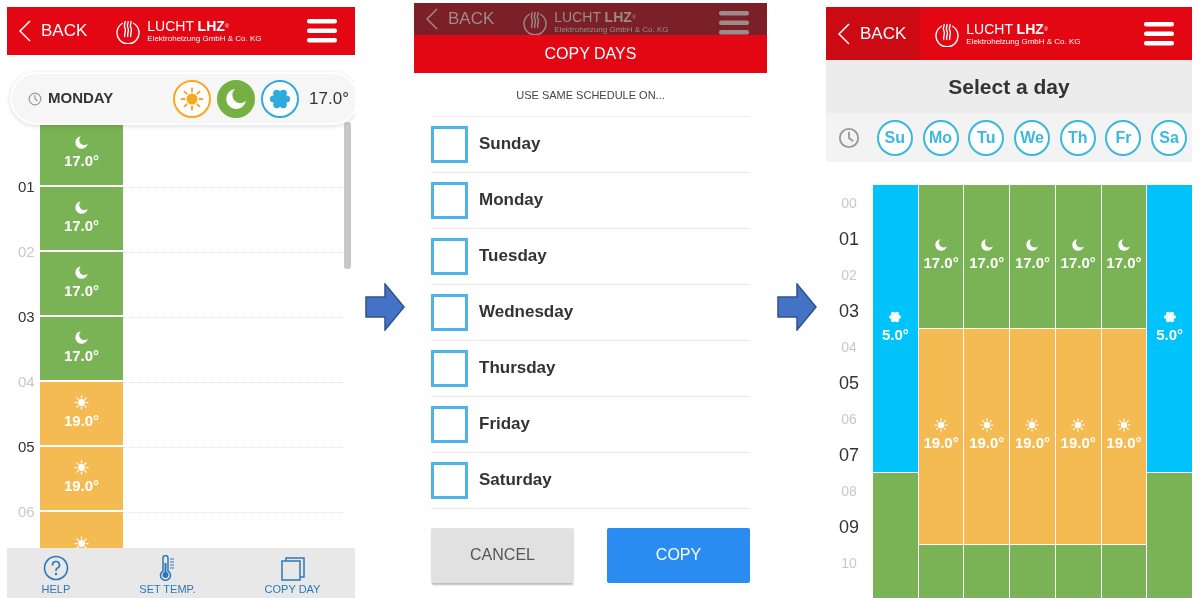 This screenshot has height=598, width=1203. Describe the element at coordinates (894, 137) in the screenshot. I see `day-button: Su` at that location.